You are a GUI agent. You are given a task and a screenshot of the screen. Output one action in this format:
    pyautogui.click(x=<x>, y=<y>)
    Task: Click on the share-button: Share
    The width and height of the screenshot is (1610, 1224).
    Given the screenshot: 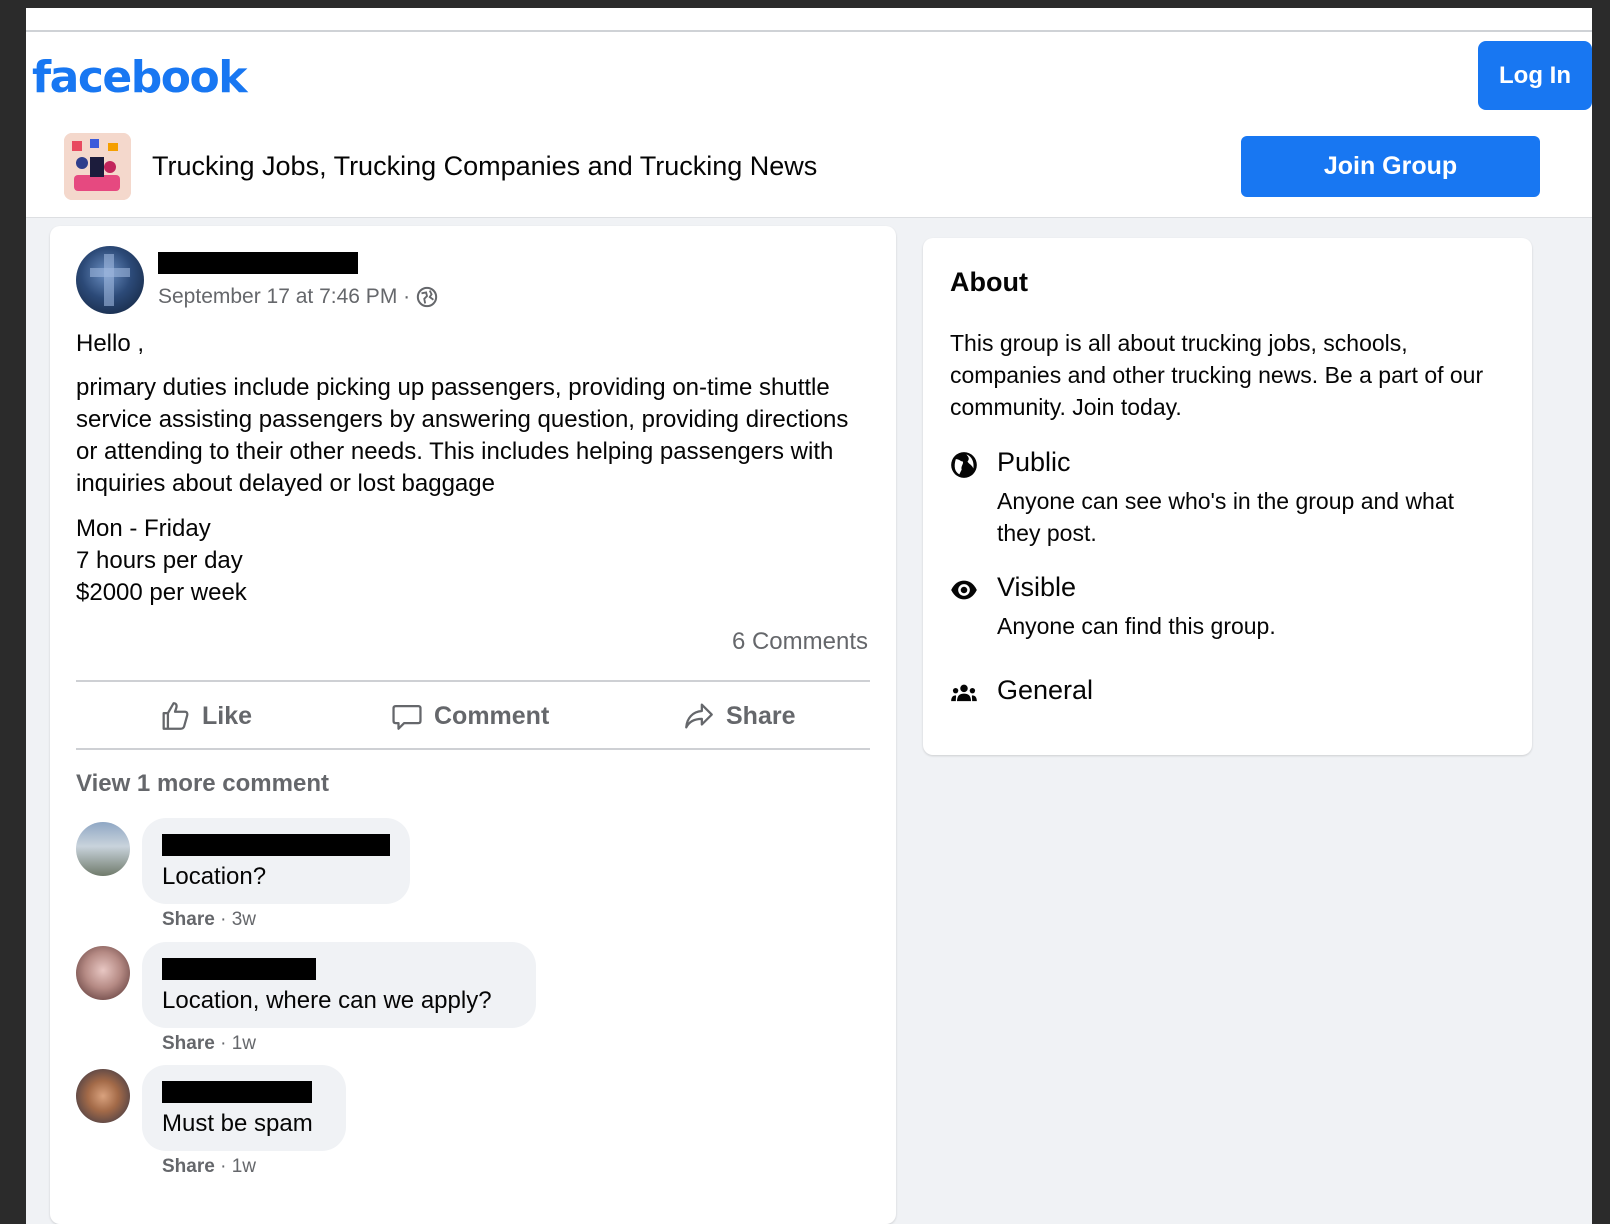 What is the action you would take?
    pyautogui.click(x=738, y=716)
    